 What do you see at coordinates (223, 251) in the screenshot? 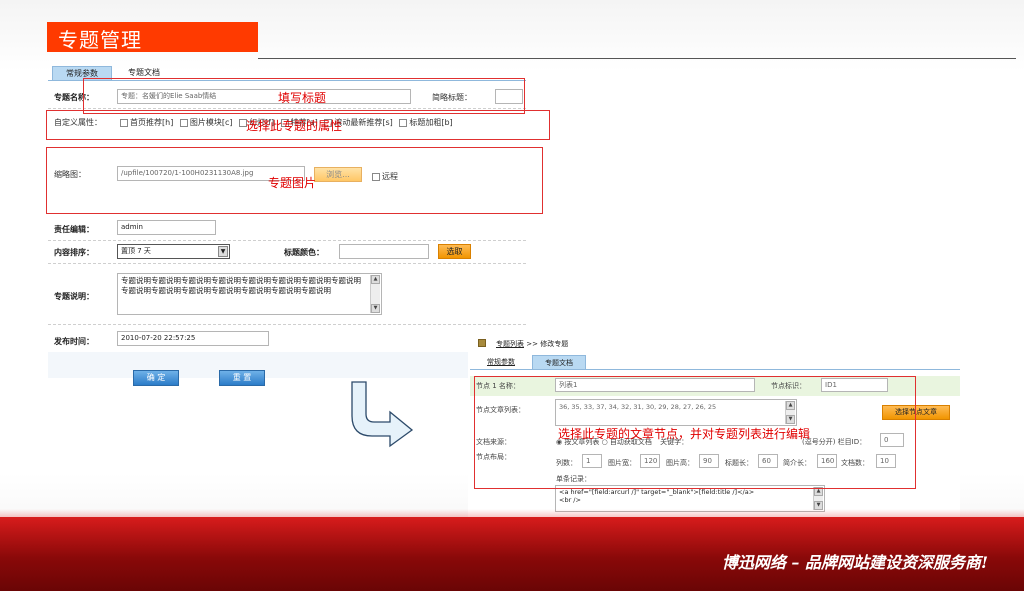
I see `chevron-down-icon: ▼` at bounding box center [223, 251].